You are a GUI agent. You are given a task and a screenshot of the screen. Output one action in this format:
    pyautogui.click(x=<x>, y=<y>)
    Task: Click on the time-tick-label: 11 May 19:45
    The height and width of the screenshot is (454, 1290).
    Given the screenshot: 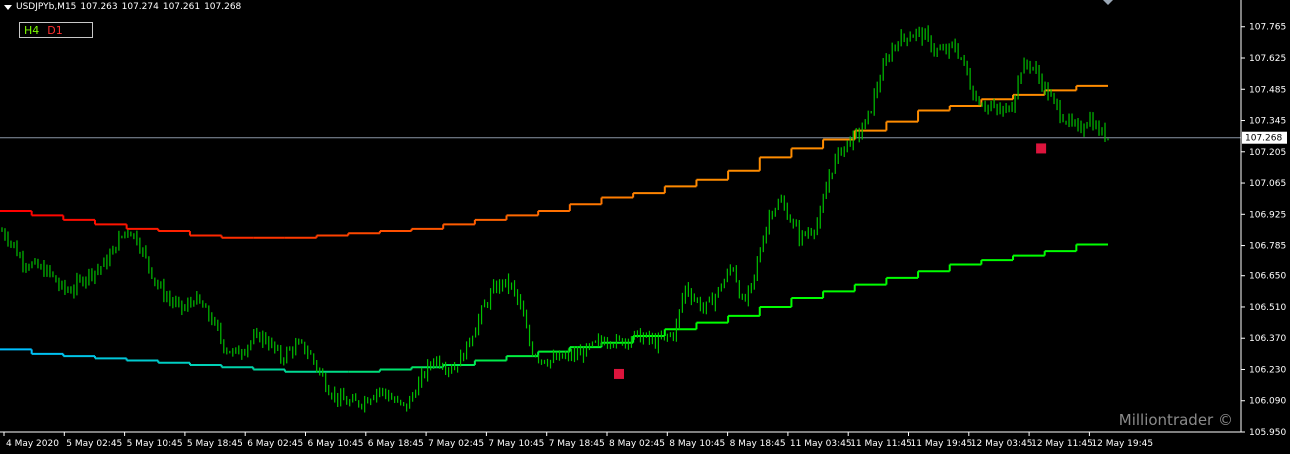 What is the action you would take?
    pyautogui.click(x=942, y=444)
    